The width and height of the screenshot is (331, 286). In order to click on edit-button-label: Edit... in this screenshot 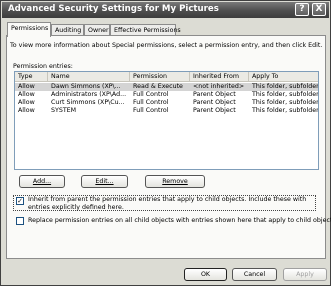, I will do `click(104, 181)`.